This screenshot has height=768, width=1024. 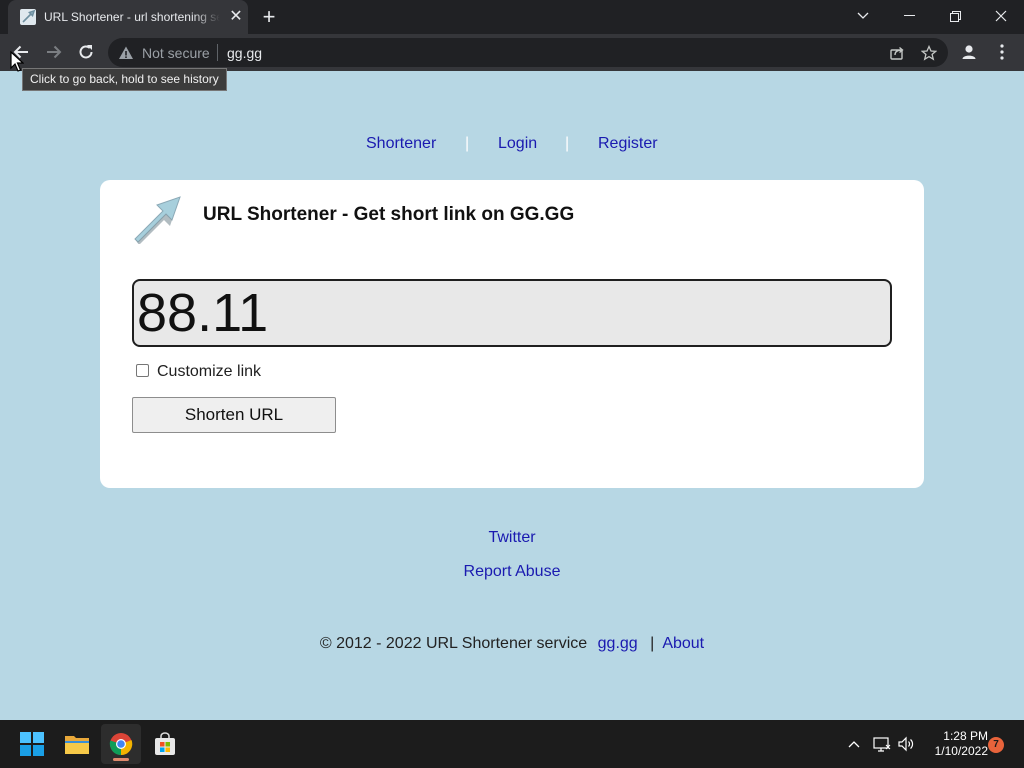 I want to click on arrow-logo-icon, so click(x=156, y=219).